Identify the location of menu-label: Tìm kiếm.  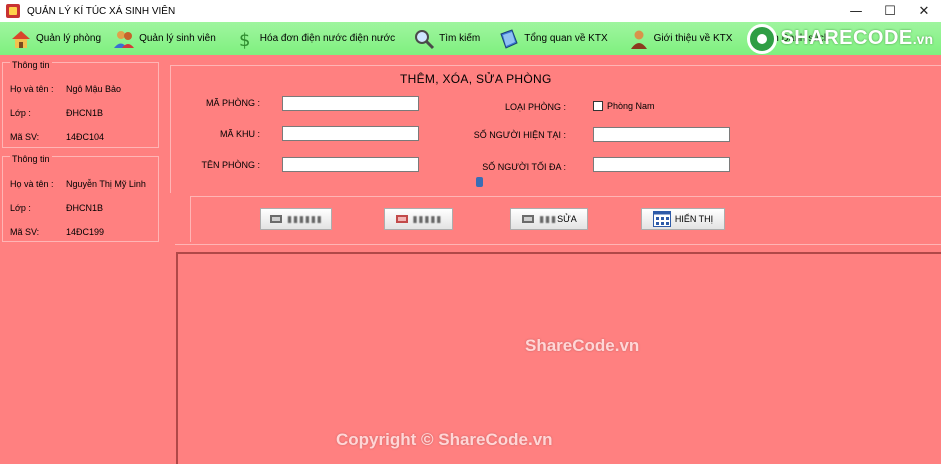
(460, 38).